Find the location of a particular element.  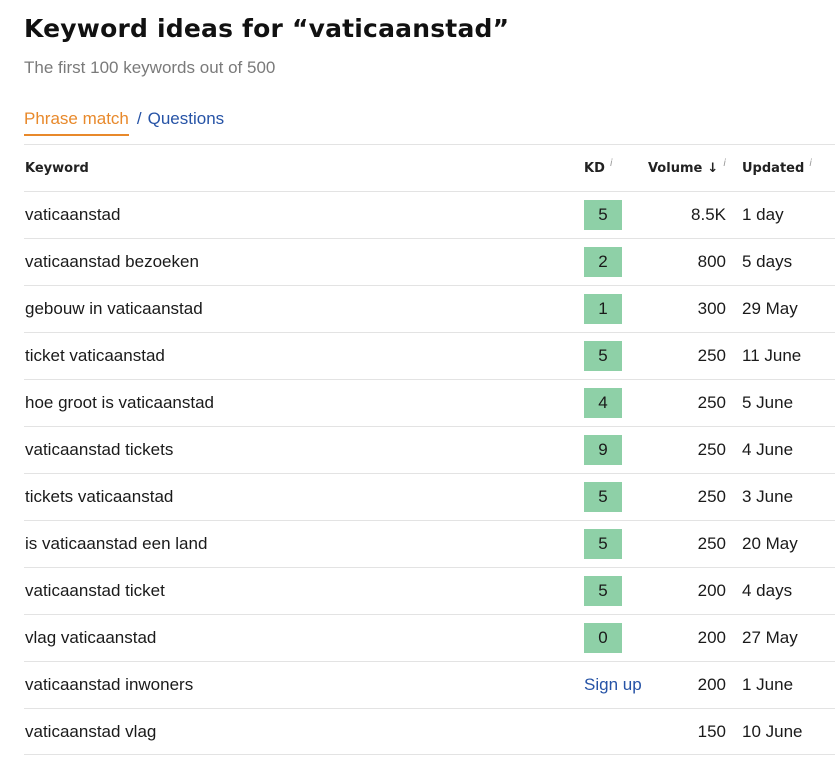

tab-phrase-match: Phrase match is located at coordinates (76, 122).